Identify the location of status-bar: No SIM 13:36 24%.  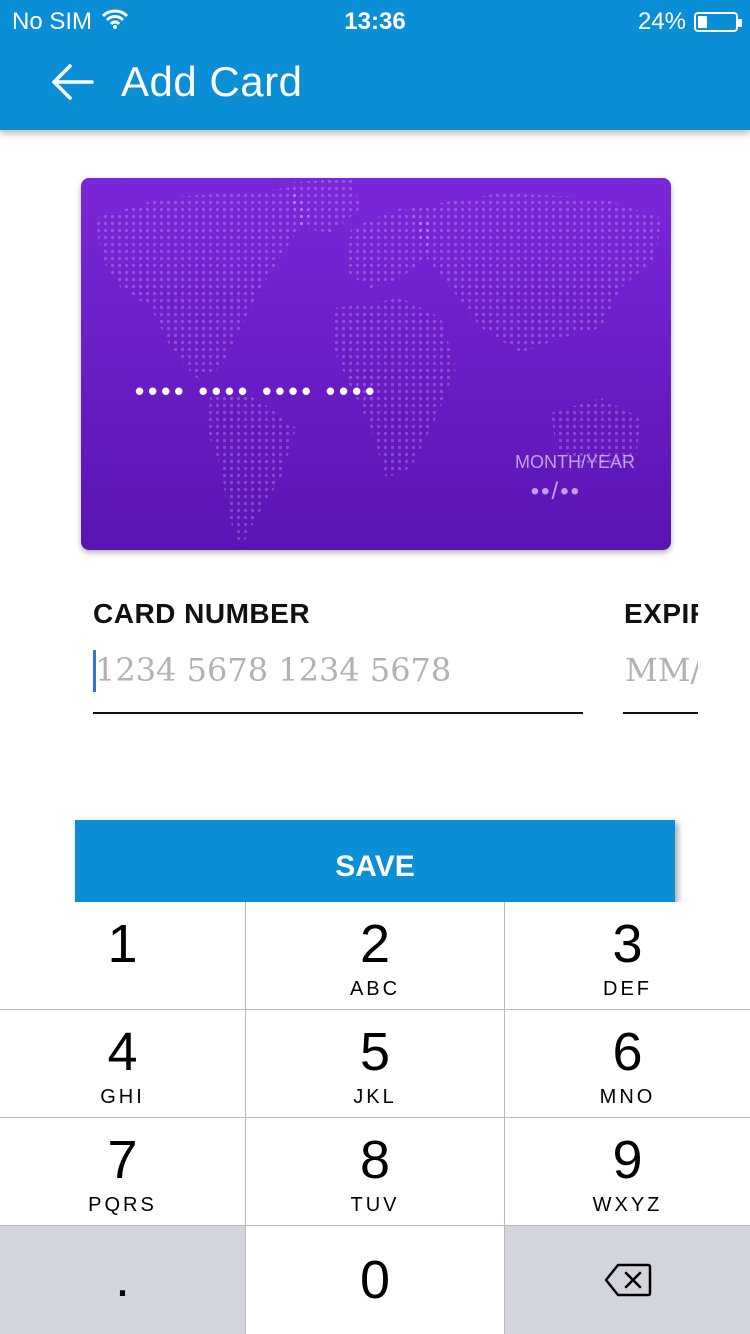
(375, 20).